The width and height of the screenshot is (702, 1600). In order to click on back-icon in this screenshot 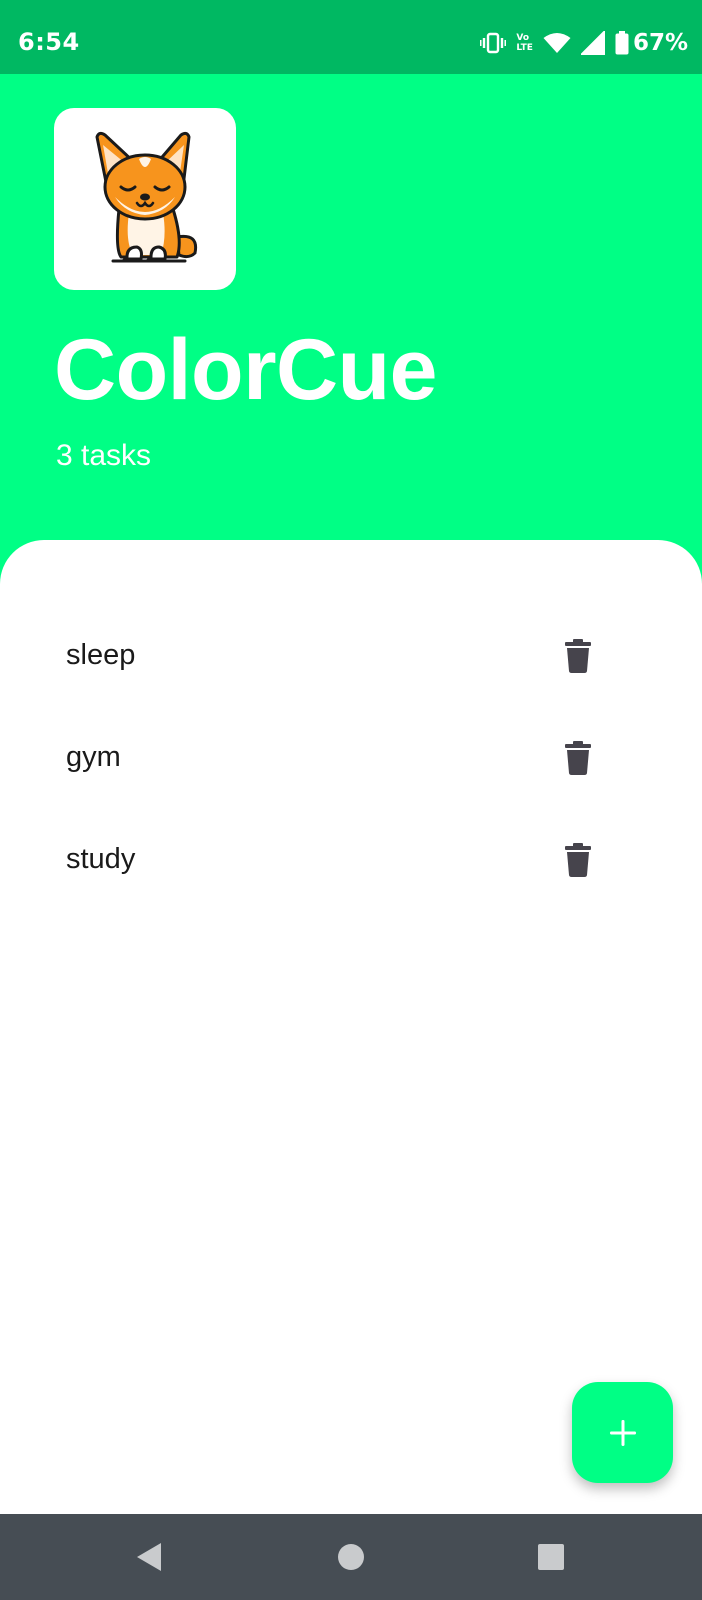, I will do `click(149, 1557)`.